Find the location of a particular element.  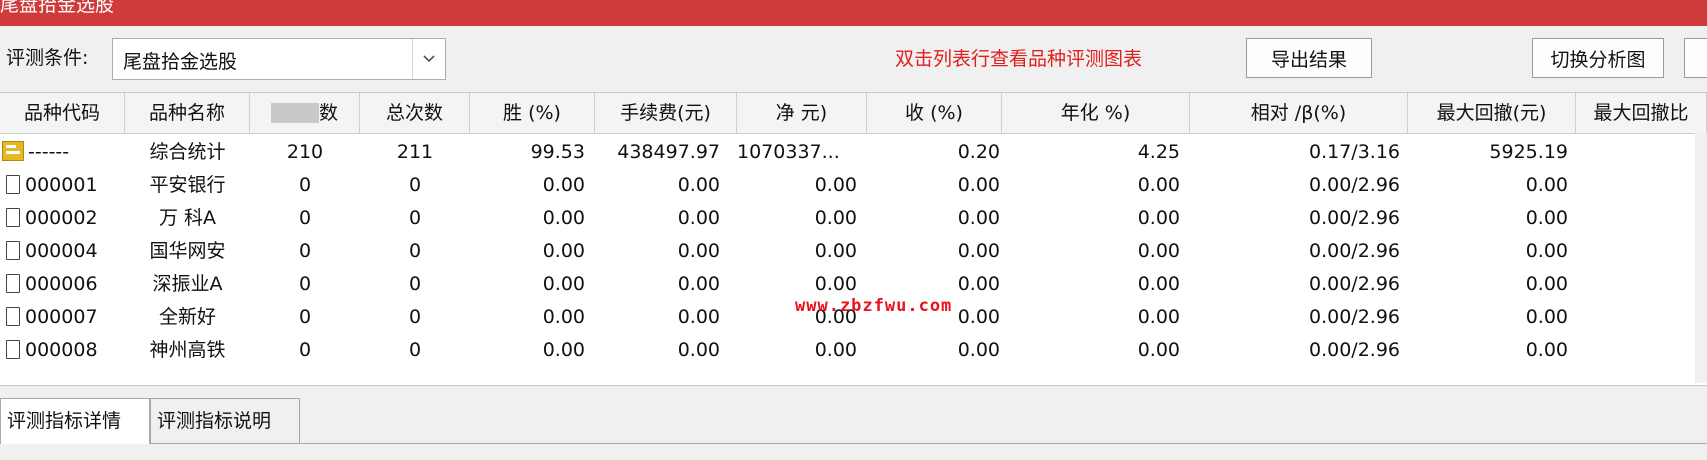

tab-divider is located at coordinates (1003, 443).